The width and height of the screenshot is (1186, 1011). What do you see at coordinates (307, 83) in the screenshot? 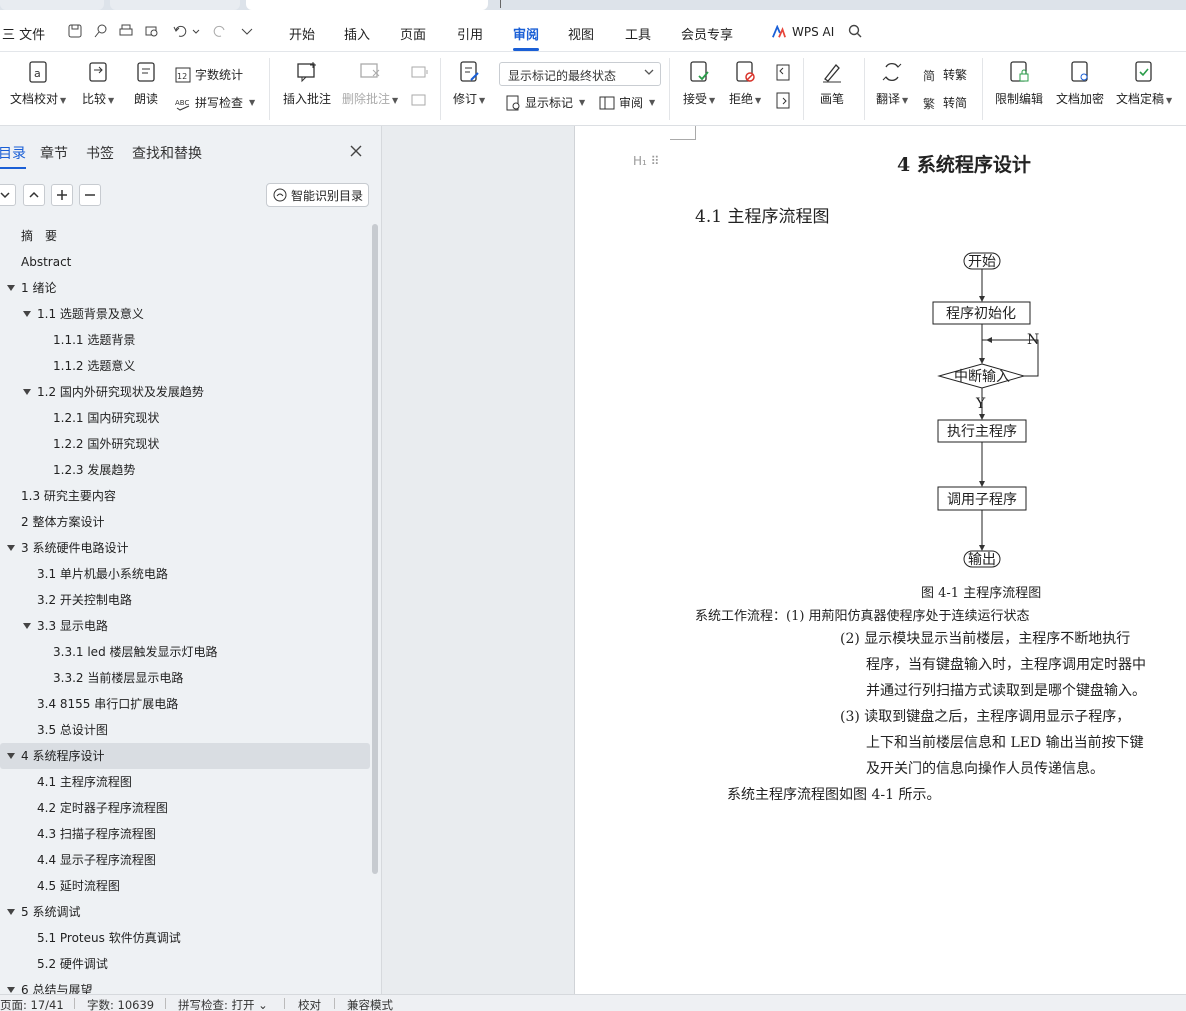
I see `insert-comment-button: 插入批注` at bounding box center [307, 83].